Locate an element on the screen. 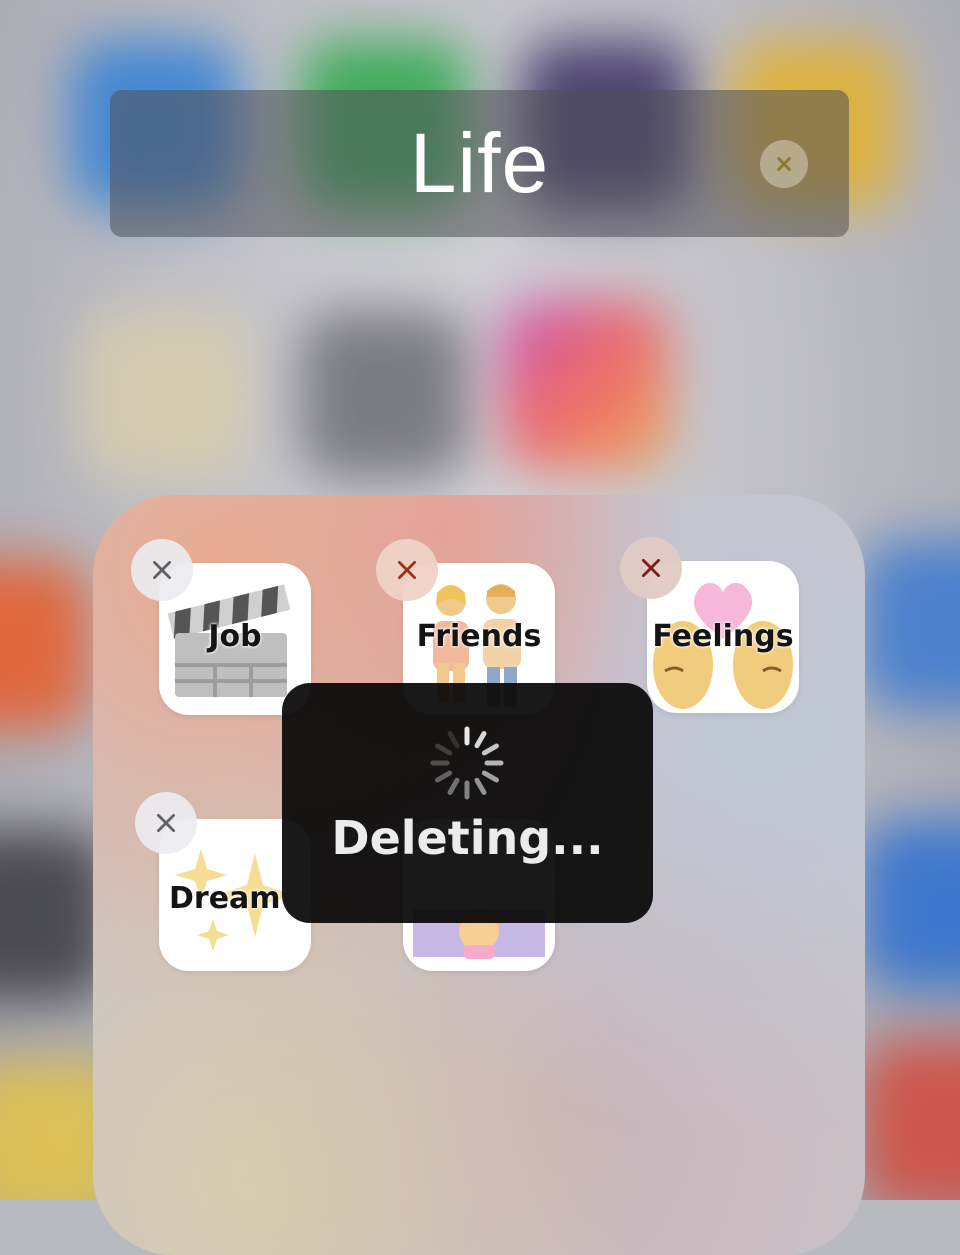  delete-app-feelings-button is located at coordinates (651, 568).